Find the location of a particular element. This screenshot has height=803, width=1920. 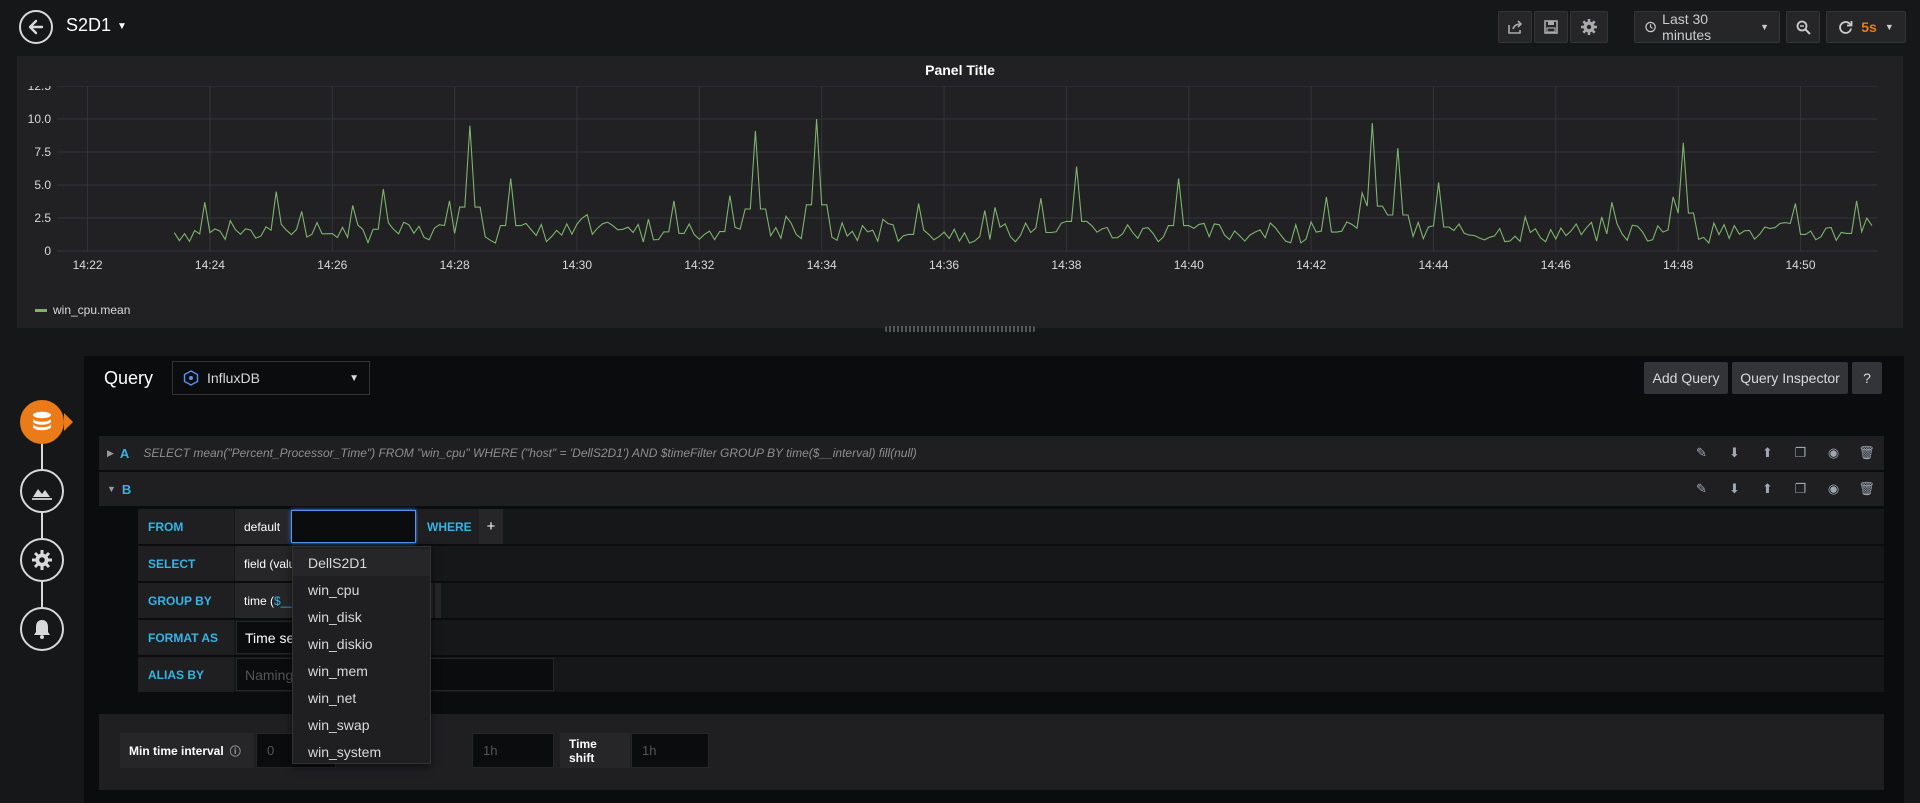

measurement-option: win_diskio is located at coordinates (361, 643).